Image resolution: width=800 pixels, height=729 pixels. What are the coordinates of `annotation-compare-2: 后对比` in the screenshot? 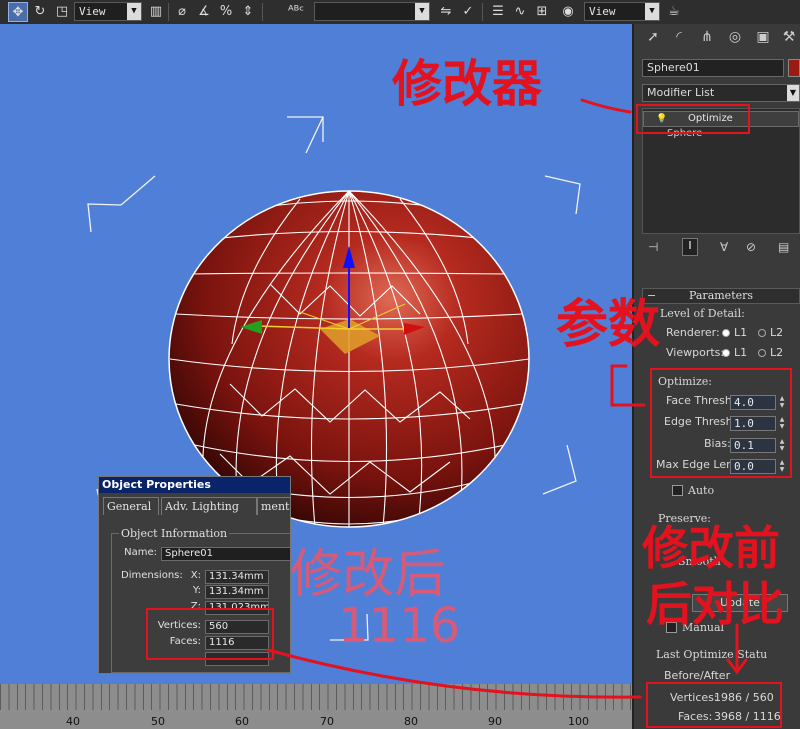 It's located at (715, 604).